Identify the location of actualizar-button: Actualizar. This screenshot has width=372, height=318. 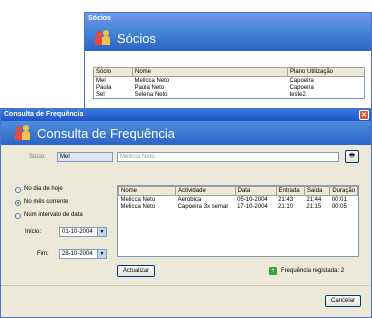
(136, 271).